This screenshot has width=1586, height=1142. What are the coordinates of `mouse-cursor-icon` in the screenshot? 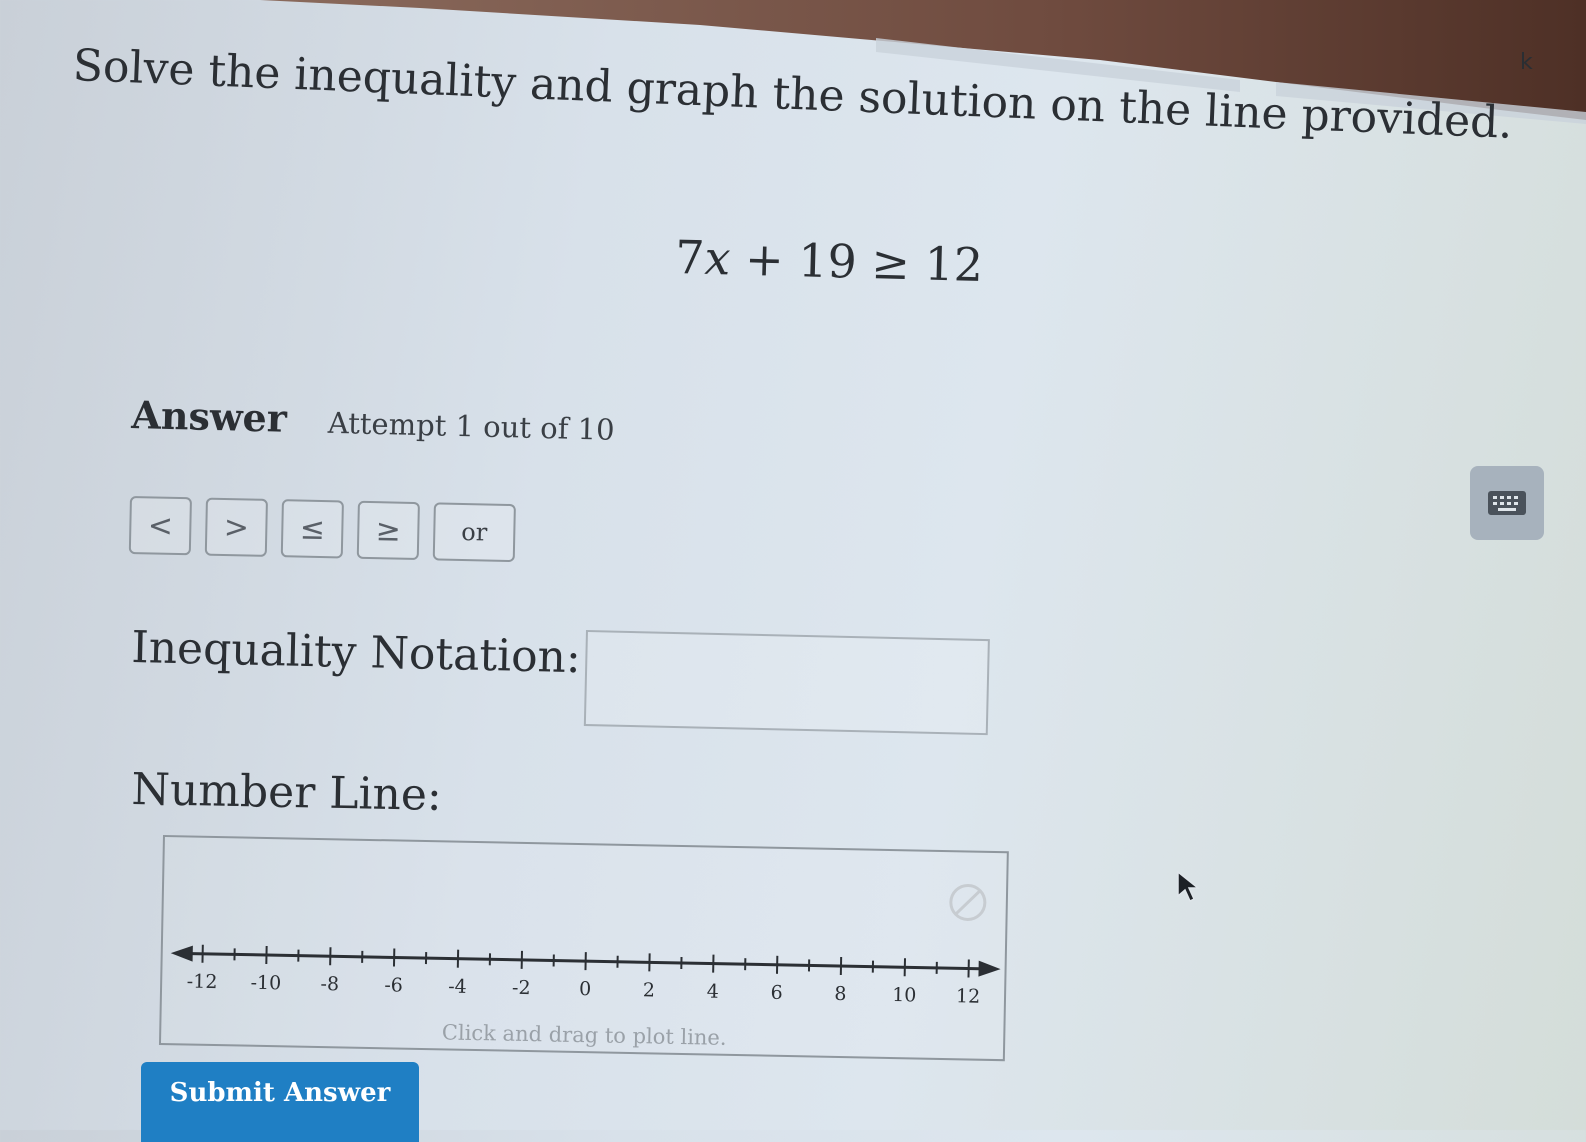 It's located at (1191, 887).